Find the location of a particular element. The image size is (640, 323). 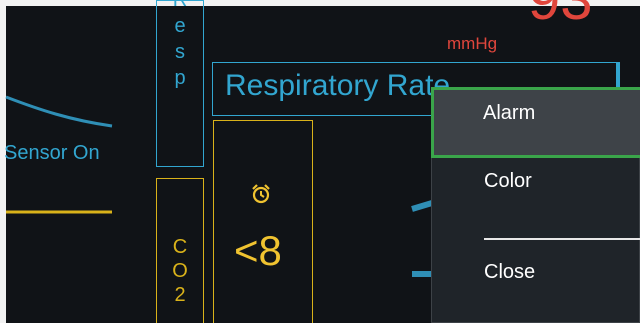

resp-letter: p is located at coordinates (180, 78).